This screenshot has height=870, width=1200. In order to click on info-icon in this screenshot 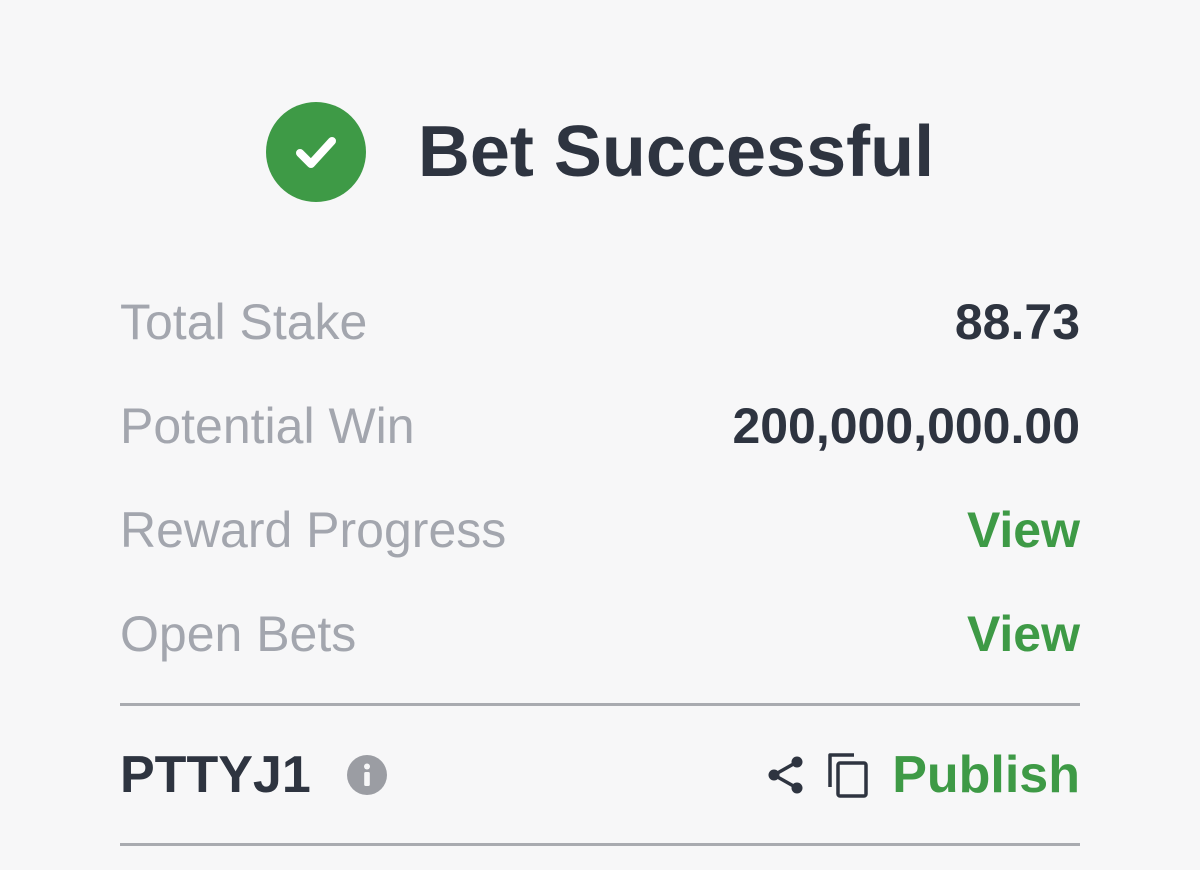, I will do `click(366, 775)`.